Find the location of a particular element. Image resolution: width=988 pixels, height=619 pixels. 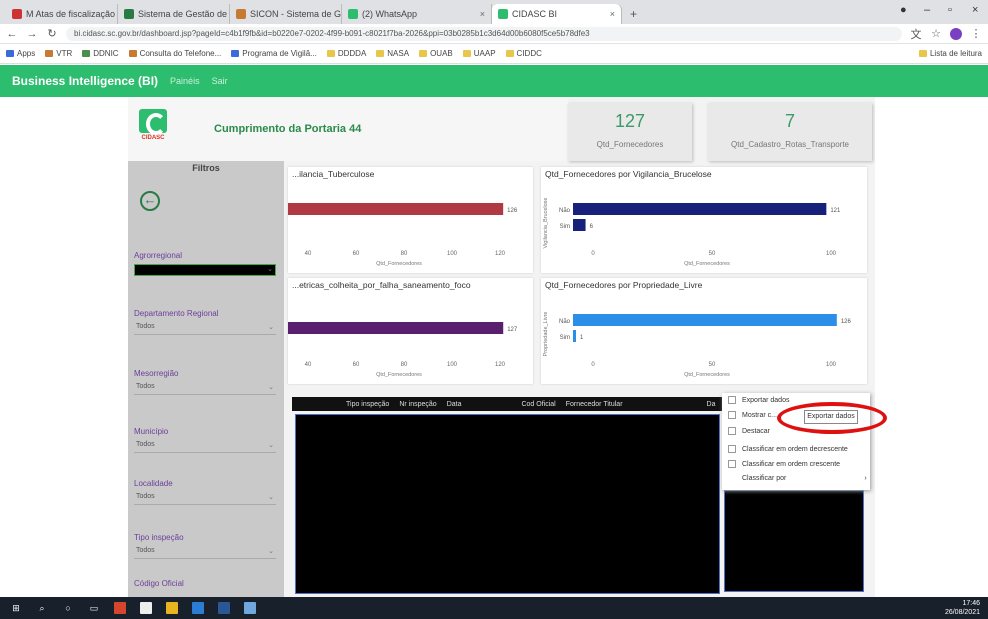

browser-tab: SICON - Sistema de Gestão do C× is located at coordinates (286, 14).